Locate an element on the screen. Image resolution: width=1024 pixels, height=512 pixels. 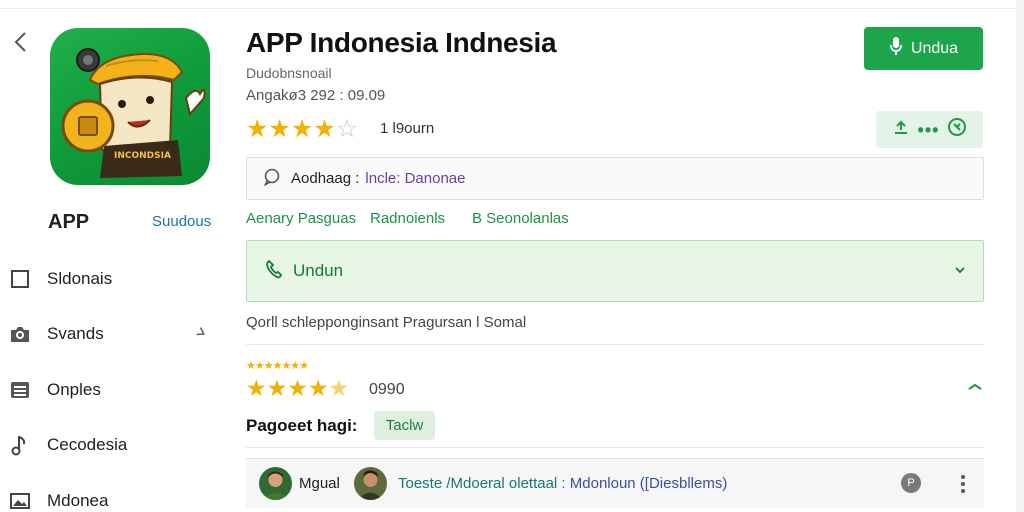
recommend-chip: Taclw is located at coordinates (404, 425).